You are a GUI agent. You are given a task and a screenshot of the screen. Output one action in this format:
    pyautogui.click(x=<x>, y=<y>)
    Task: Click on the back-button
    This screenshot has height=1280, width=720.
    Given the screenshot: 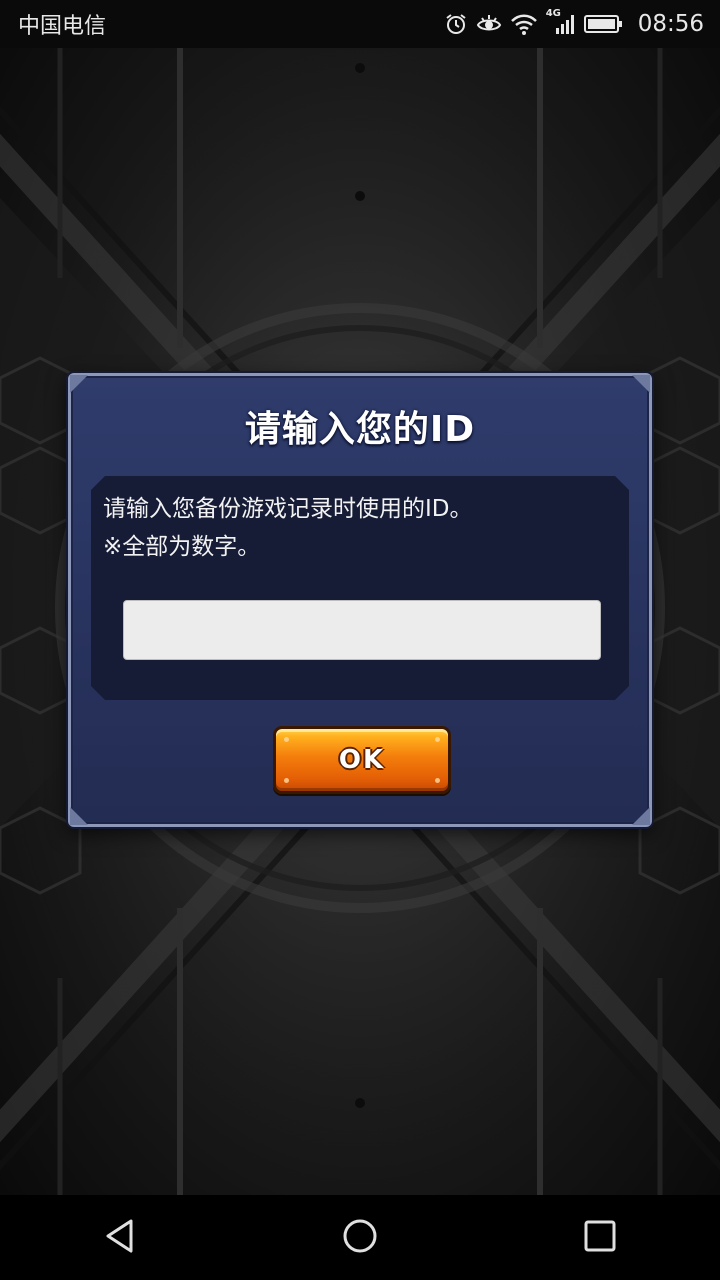 What is the action you would take?
    pyautogui.click(x=120, y=1238)
    